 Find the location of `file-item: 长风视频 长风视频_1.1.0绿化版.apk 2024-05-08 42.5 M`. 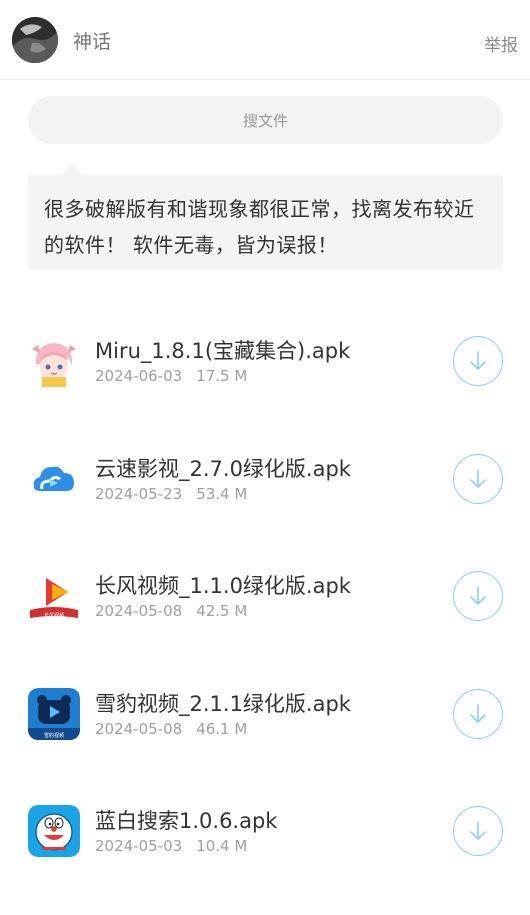

file-item: 长风视频 长风视频_1.1.0绿化版.apk 2024-05-08 42.5 M is located at coordinates (265, 599).